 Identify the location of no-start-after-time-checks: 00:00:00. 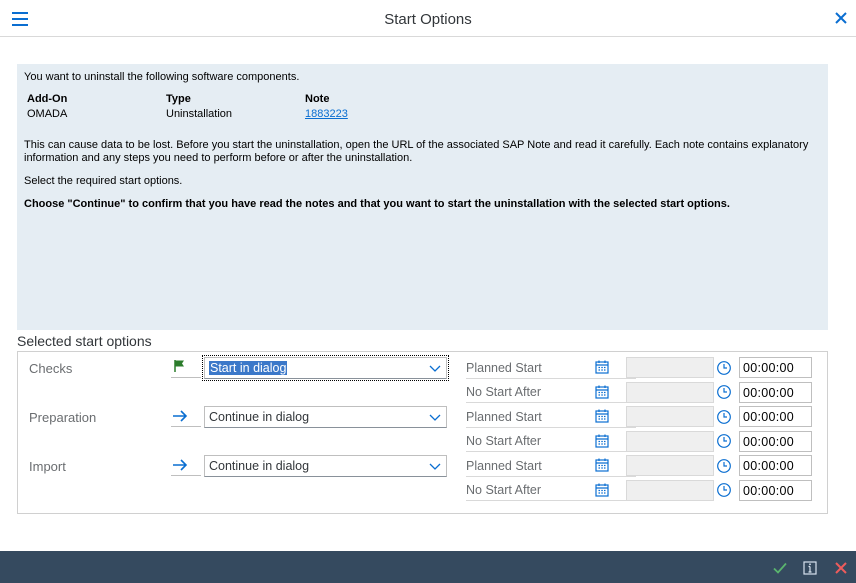
(775, 392).